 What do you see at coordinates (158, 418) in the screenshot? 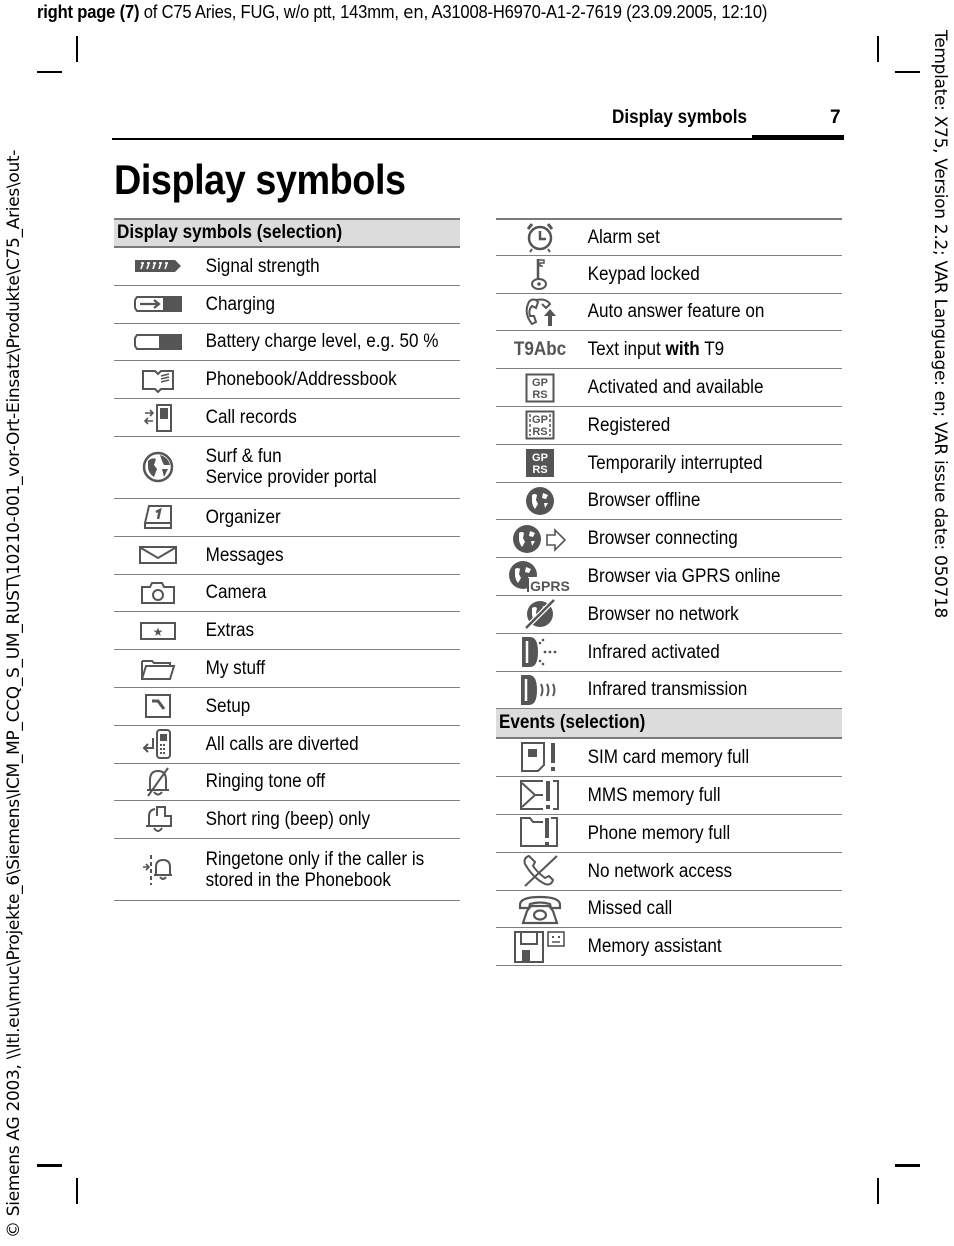
I see `call-records-icon` at bounding box center [158, 418].